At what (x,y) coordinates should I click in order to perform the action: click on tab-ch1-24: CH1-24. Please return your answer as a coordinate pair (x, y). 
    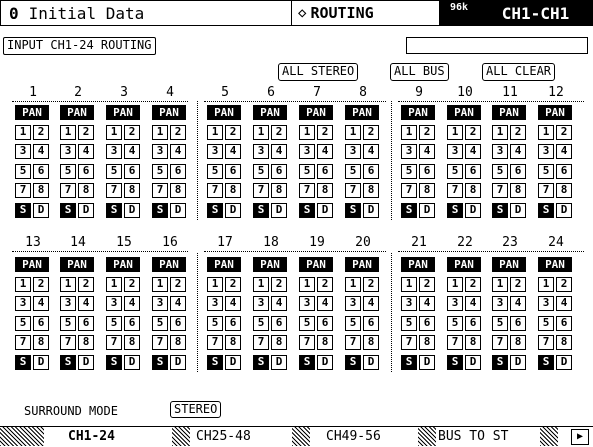
    Looking at the image, I should click on (91, 436).